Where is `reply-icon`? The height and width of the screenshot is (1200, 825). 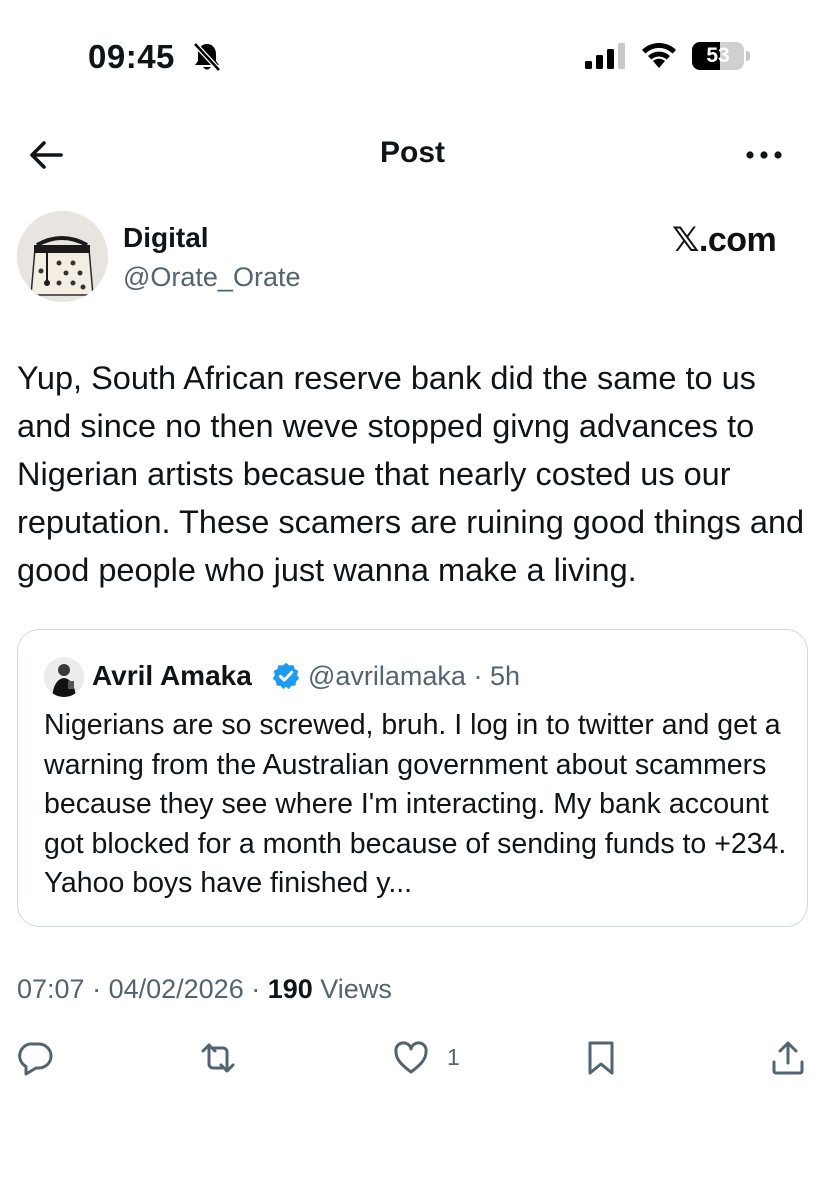 reply-icon is located at coordinates (35, 1059).